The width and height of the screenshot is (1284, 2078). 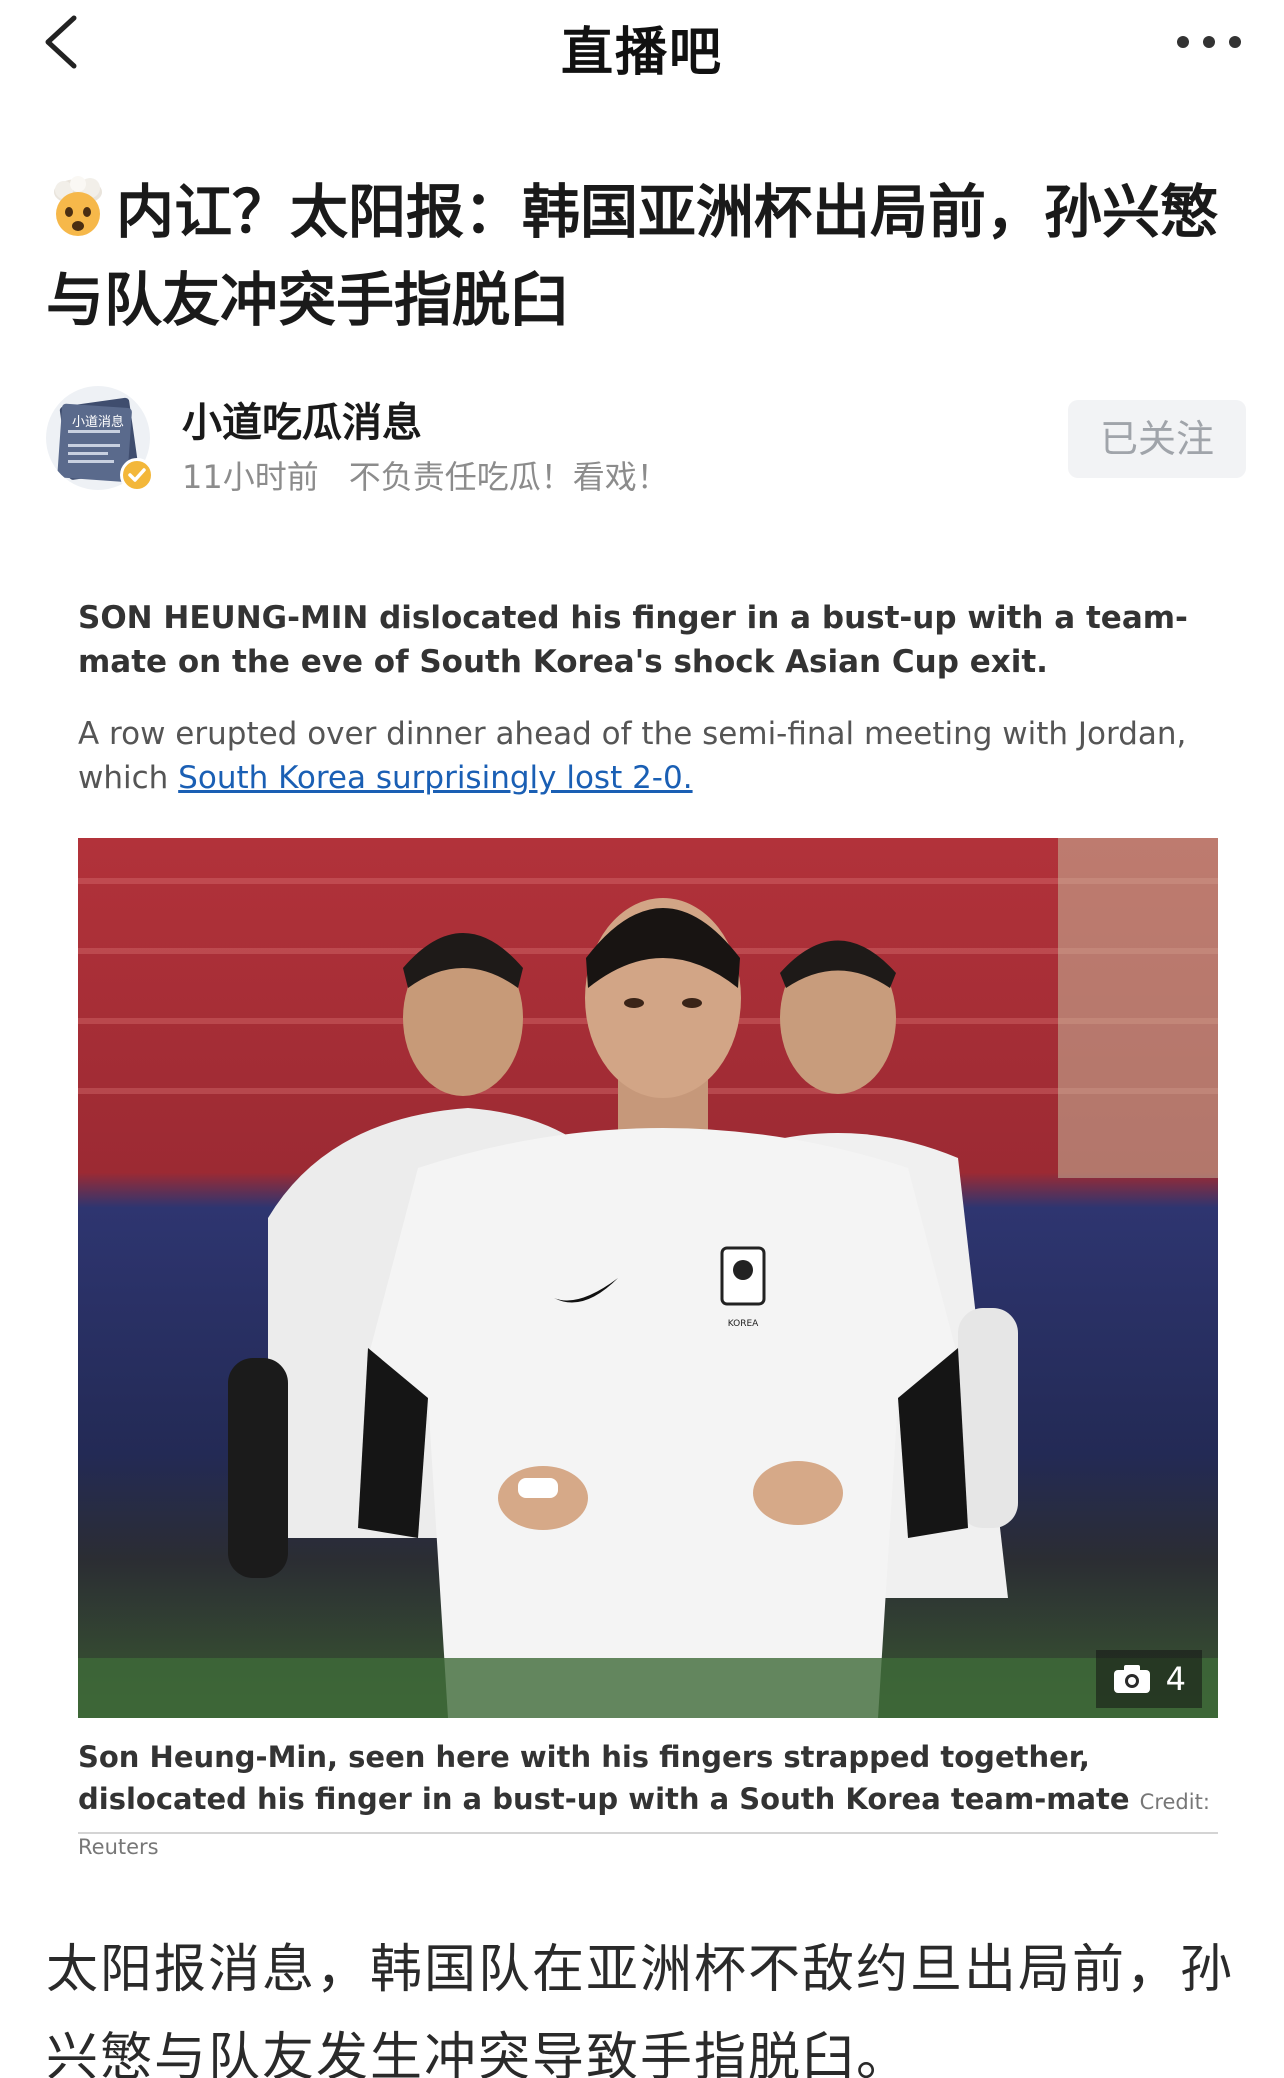 What do you see at coordinates (648, 1833) in the screenshot?
I see `embed-divider` at bounding box center [648, 1833].